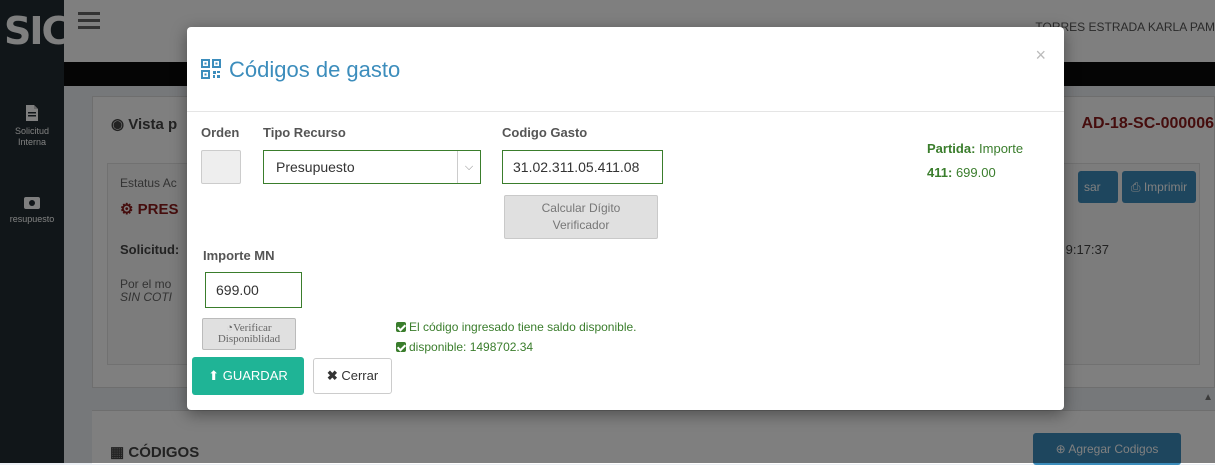  What do you see at coordinates (975, 172) in the screenshot?
I see `partida-amount: 699.00` at bounding box center [975, 172].